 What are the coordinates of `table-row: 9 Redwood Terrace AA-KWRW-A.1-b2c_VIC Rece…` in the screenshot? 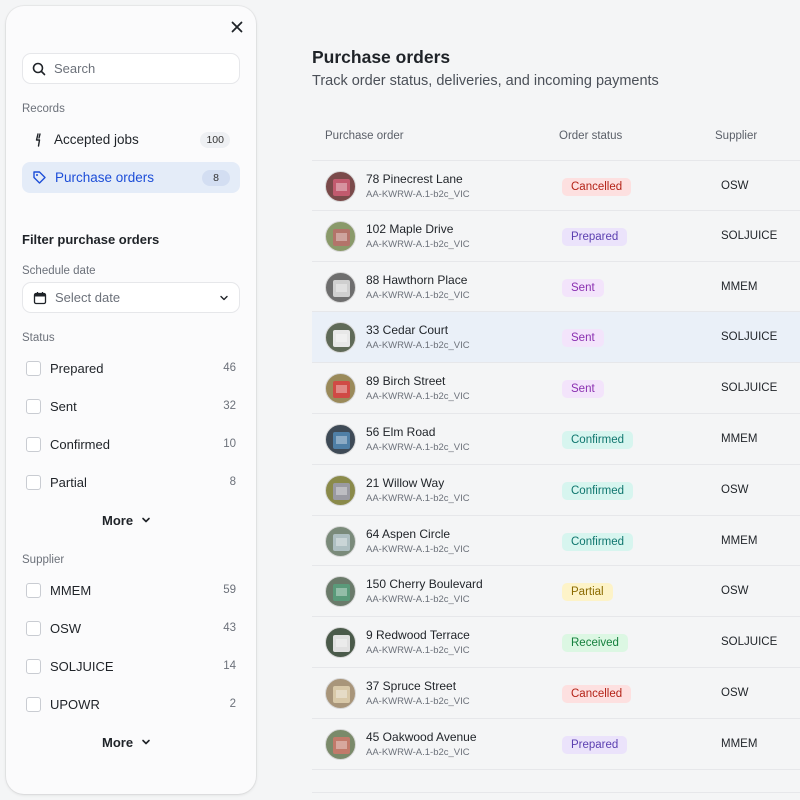 It's located at (556, 642).